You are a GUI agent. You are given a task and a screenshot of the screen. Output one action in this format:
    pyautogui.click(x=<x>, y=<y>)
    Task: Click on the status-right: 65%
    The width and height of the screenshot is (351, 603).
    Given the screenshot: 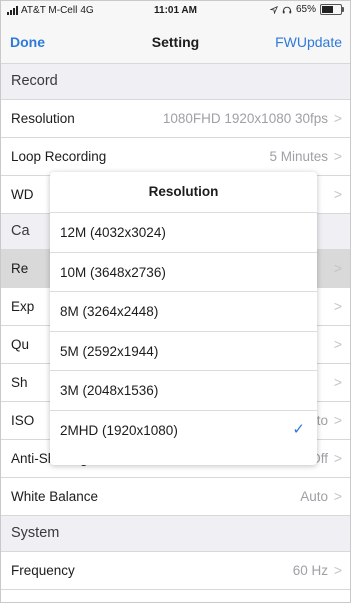 What is the action you would take?
    pyautogui.click(x=306, y=9)
    